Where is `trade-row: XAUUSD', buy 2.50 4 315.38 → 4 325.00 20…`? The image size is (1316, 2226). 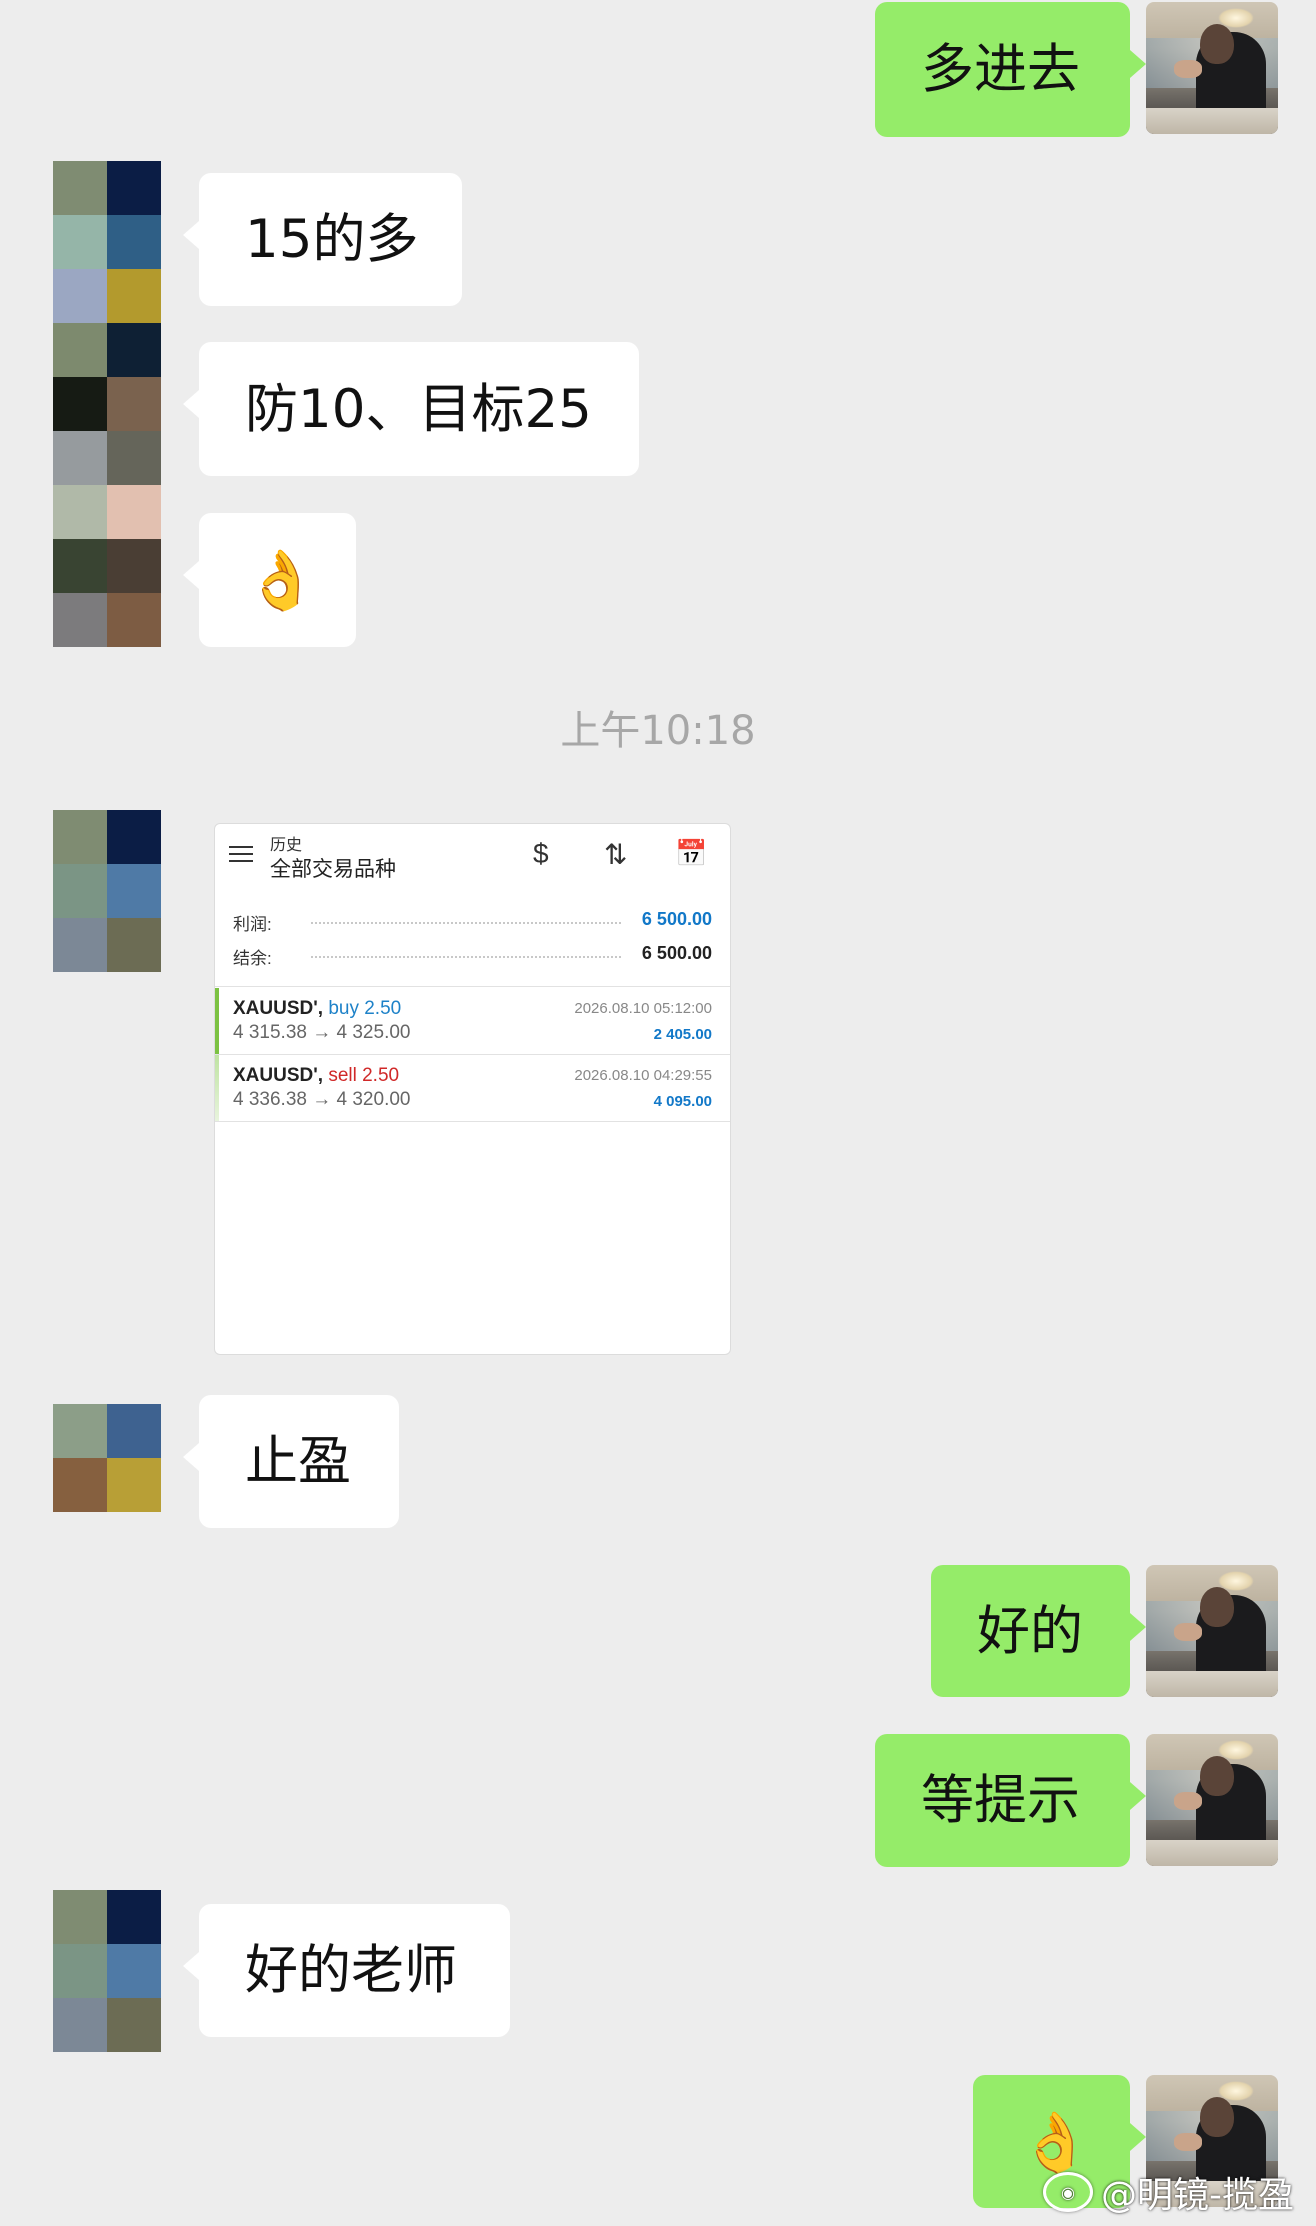
trade-row: XAUUSD', buy 2.50 4 315.38 → 4 325.00 20… is located at coordinates (472, 1021).